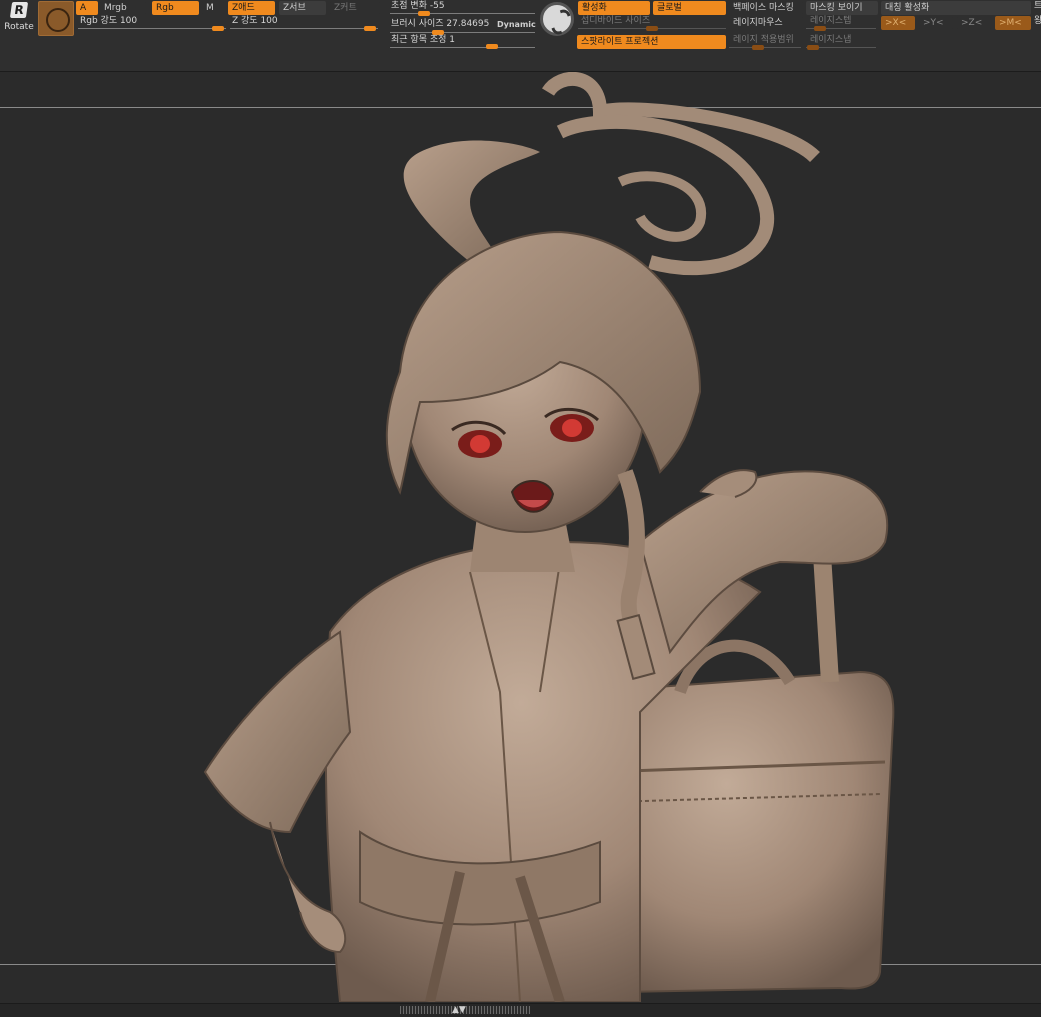 This screenshot has width=1041, height=1017. I want to click on lazy-radius-track, so click(765, 47).